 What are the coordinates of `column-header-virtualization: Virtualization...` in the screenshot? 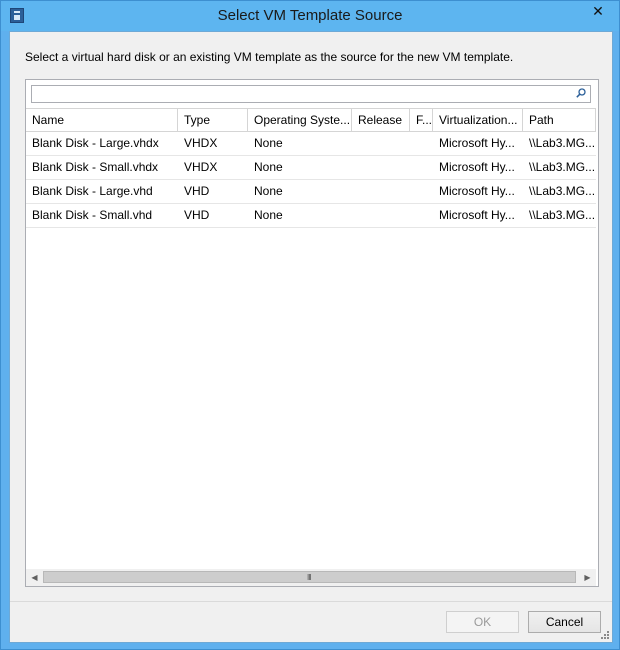 It's located at (478, 120).